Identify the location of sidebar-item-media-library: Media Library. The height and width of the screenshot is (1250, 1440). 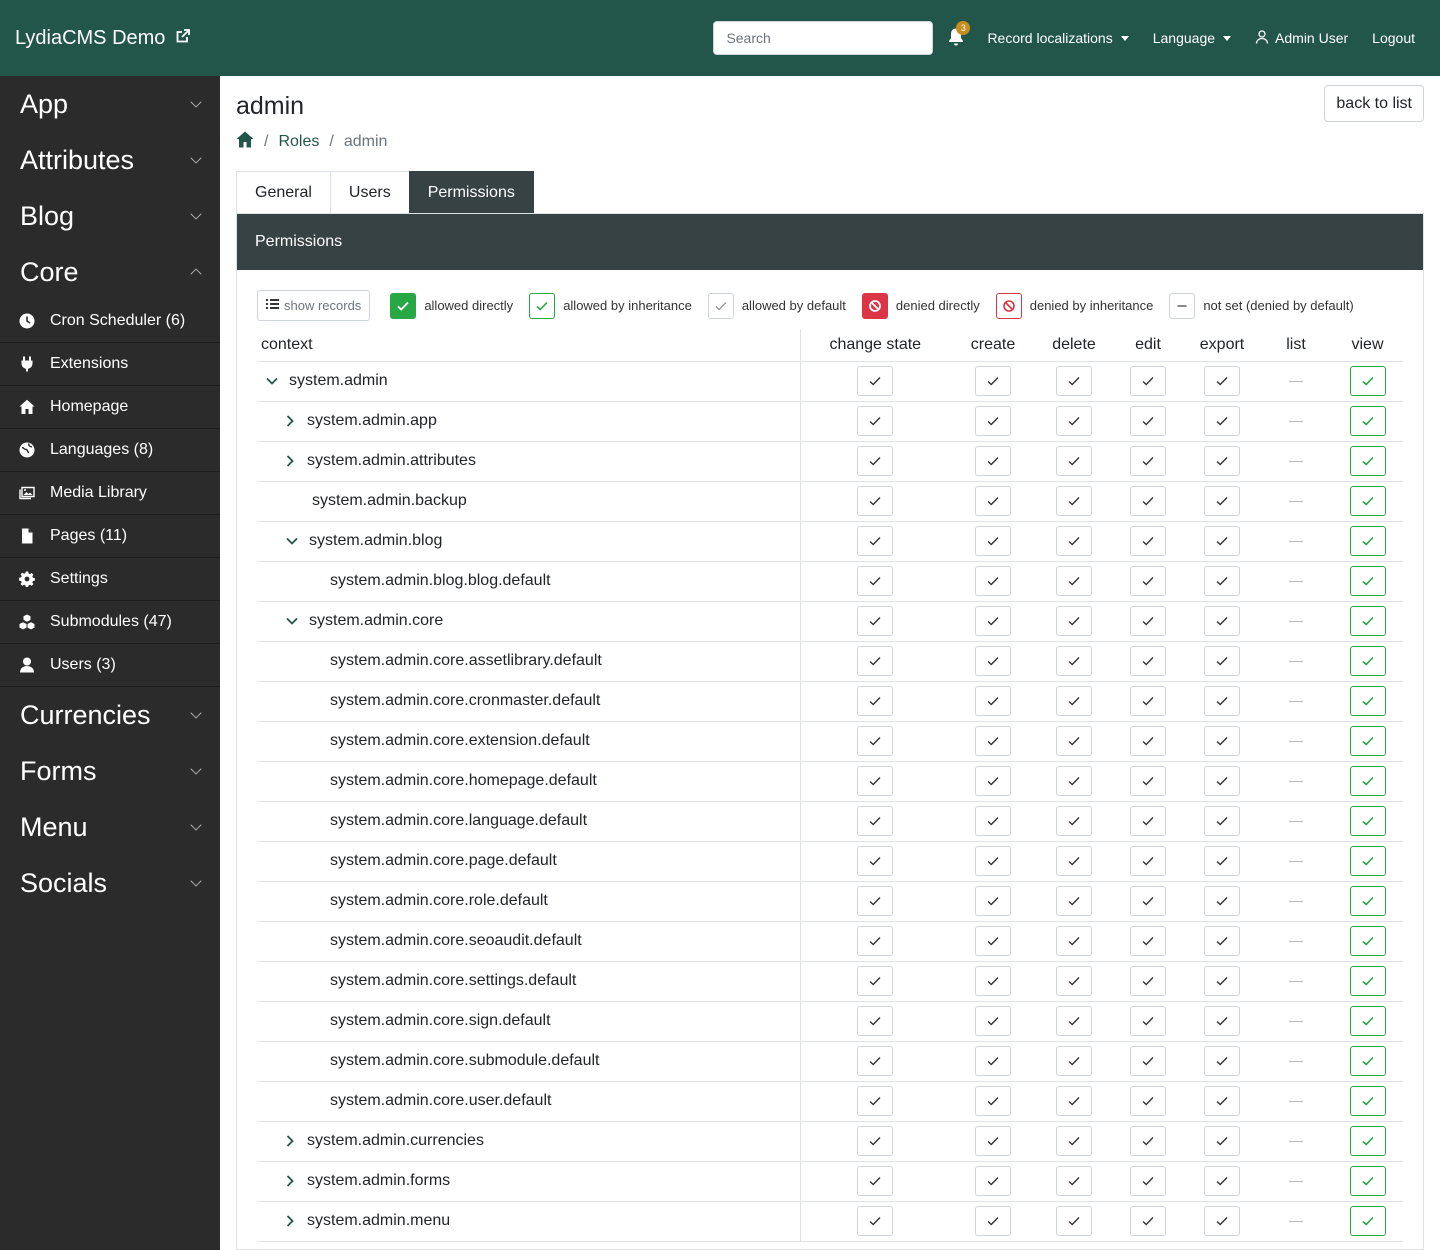
(110, 493).